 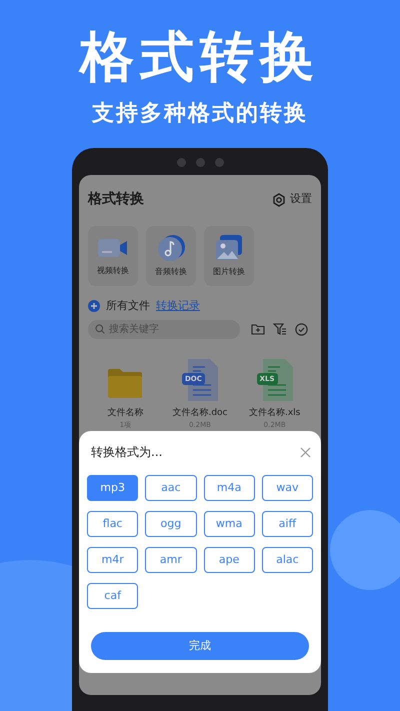 What do you see at coordinates (301, 329) in the screenshot?
I see `check-circle-icon` at bounding box center [301, 329].